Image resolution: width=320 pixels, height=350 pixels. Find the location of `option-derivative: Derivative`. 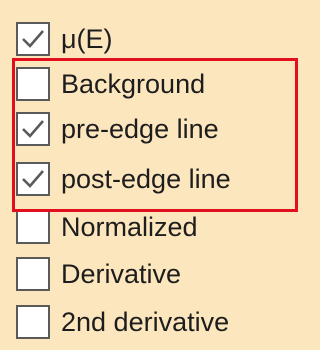

option-derivative: Derivative is located at coordinates (98, 274).